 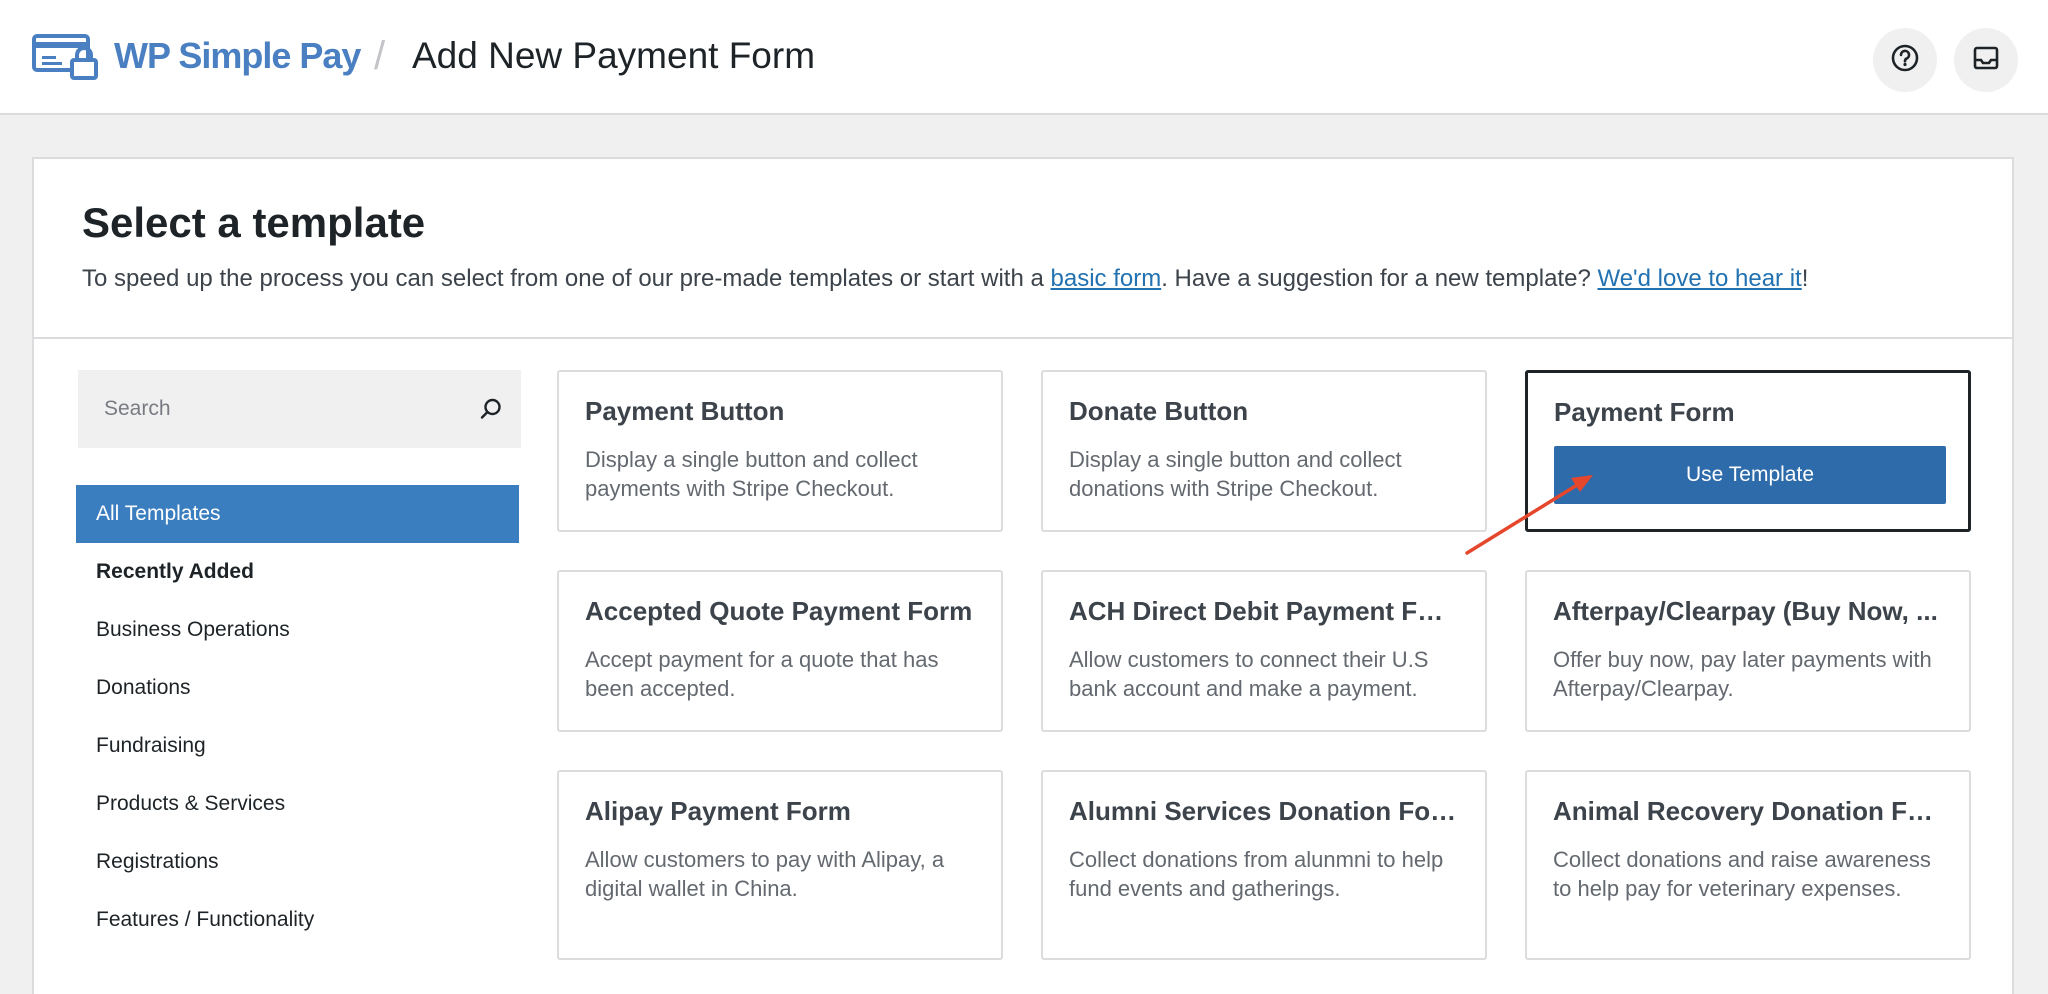 I want to click on template-card-selected: Payment Form Use Template, so click(x=1748, y=451).